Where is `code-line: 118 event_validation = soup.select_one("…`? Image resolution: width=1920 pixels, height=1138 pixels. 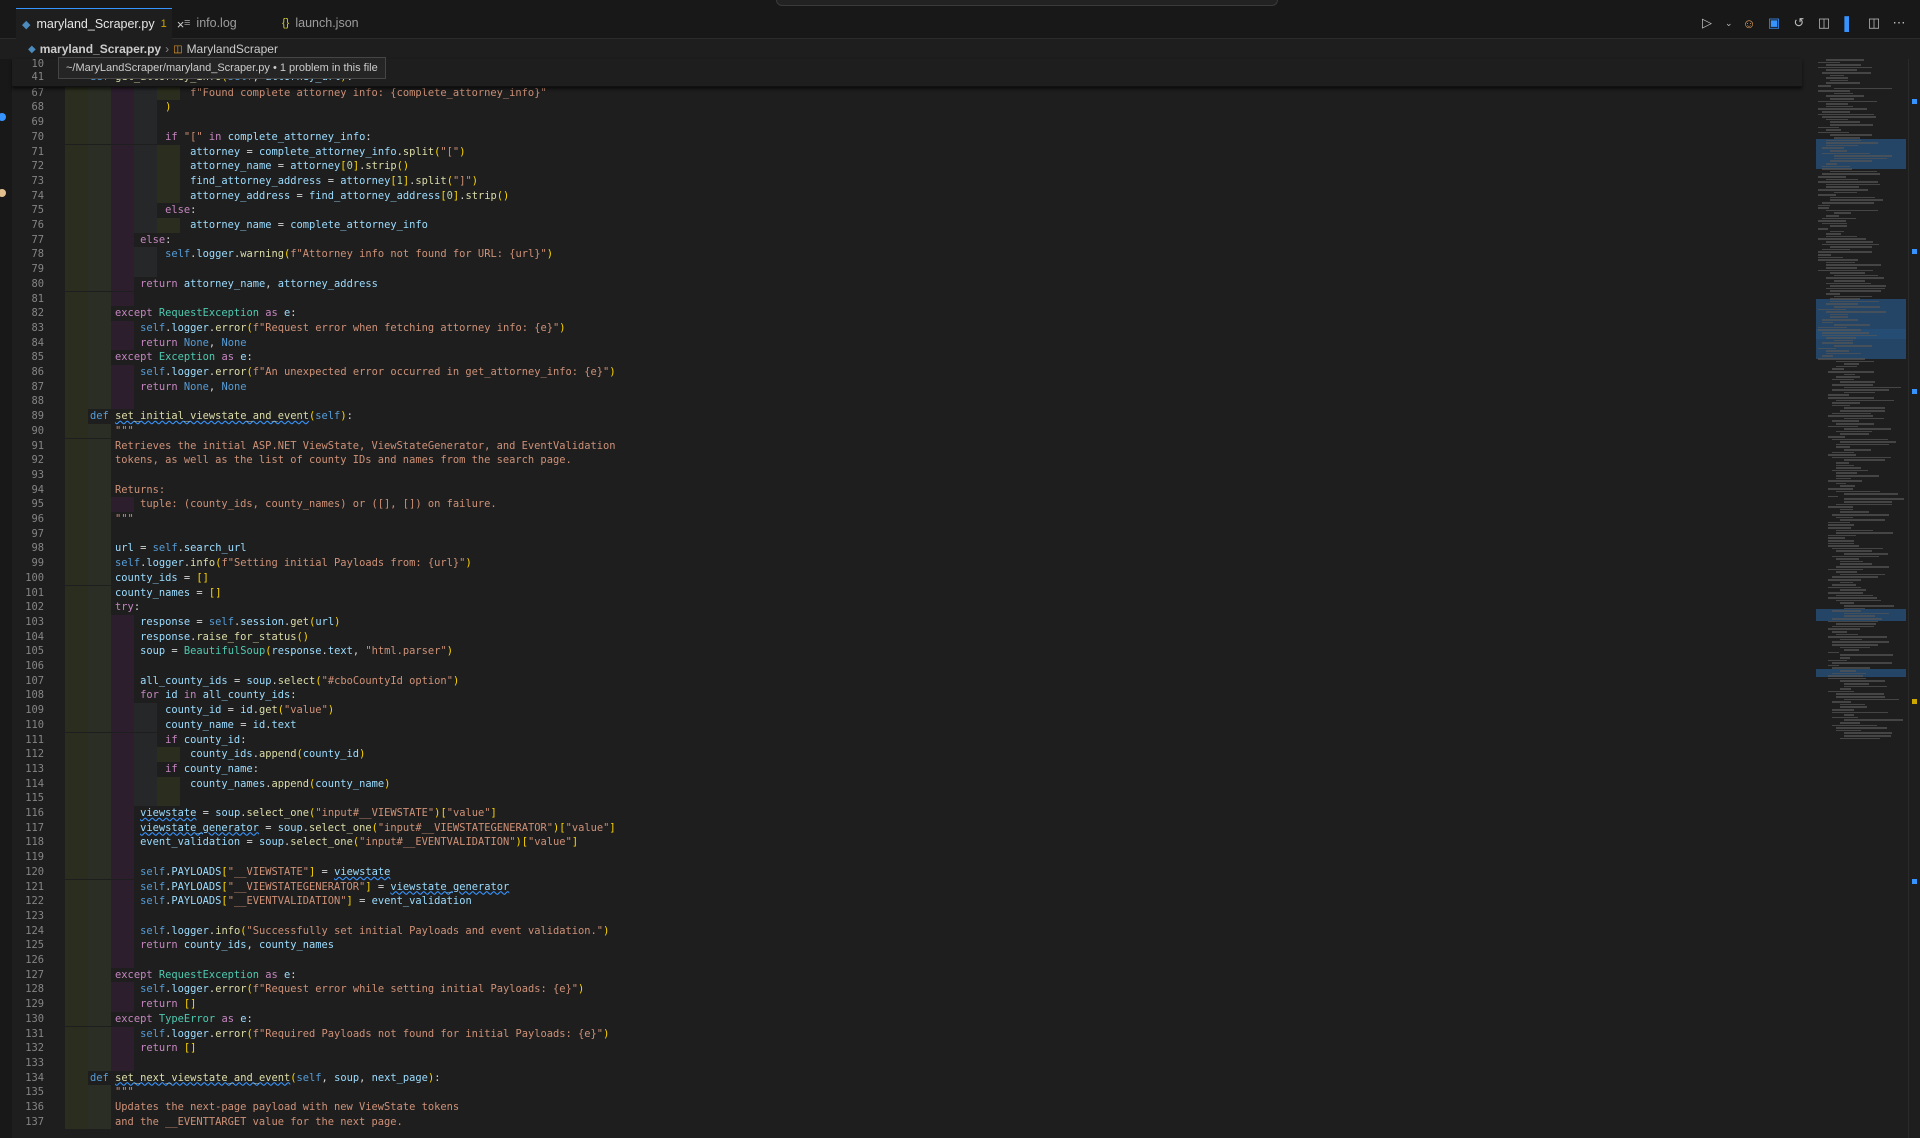
code-line: 118 event_validation = soup.select_one("… is located at coordinates (907, 843).